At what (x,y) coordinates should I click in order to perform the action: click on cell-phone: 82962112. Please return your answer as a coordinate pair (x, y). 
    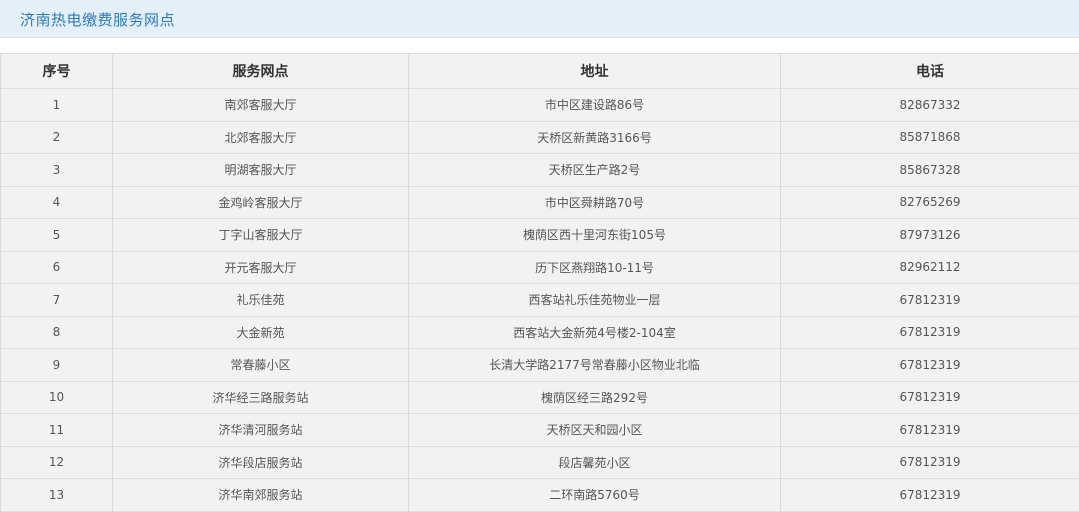
    Looking at the image, I should click on (930, 267).